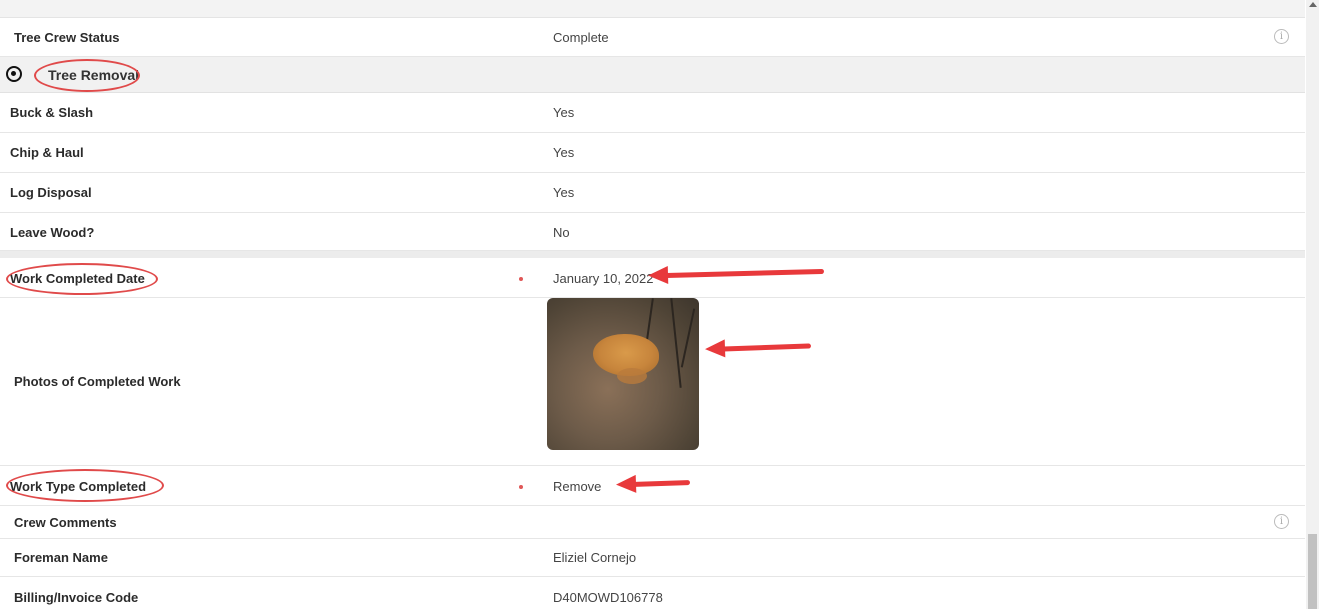 This screenshot has height=609, width=1319. I want to click on field-value: Remove, so click(577, 486).